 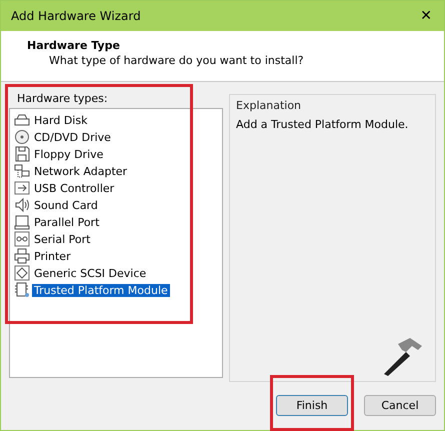 What do you see at coordinates (269, 105) in the screenshot?
I see `group-title: Explanation` at bounding box center [269, 105].